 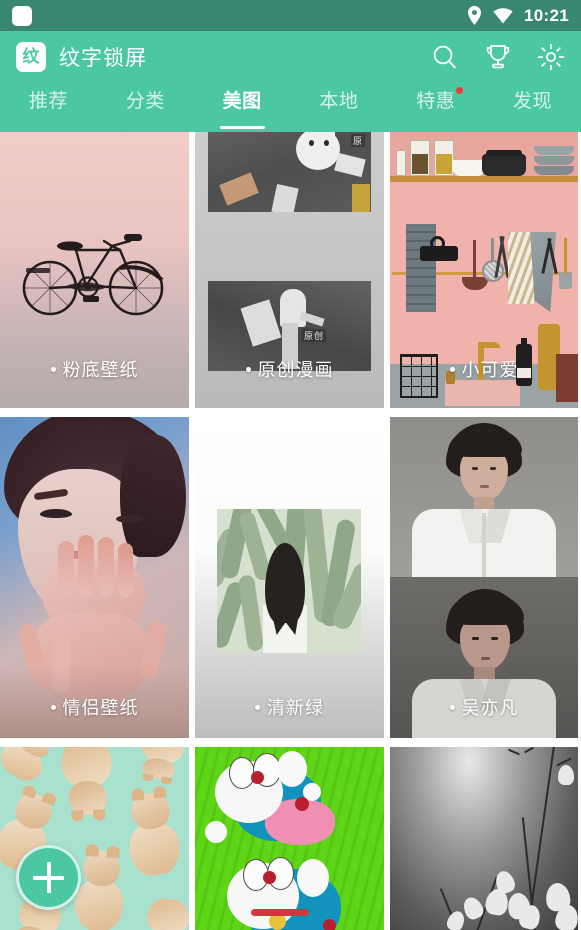 What do you see at coordinates (503, 15) in the screenshot?
I see `wifi-icon` at bounding box center [503, 15].